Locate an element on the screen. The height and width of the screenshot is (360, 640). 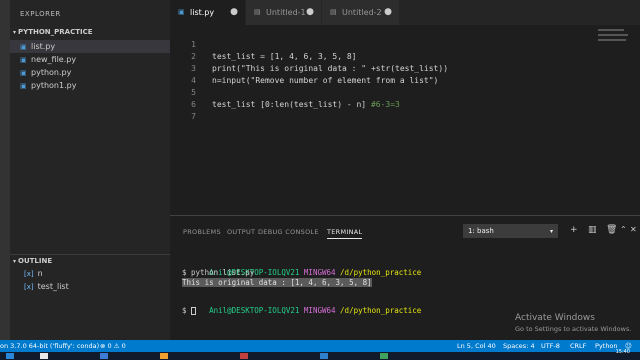
code-line: 1 test_list = [1, 4, 6, 3, 5, 8] is located at coordinates (405, 44).